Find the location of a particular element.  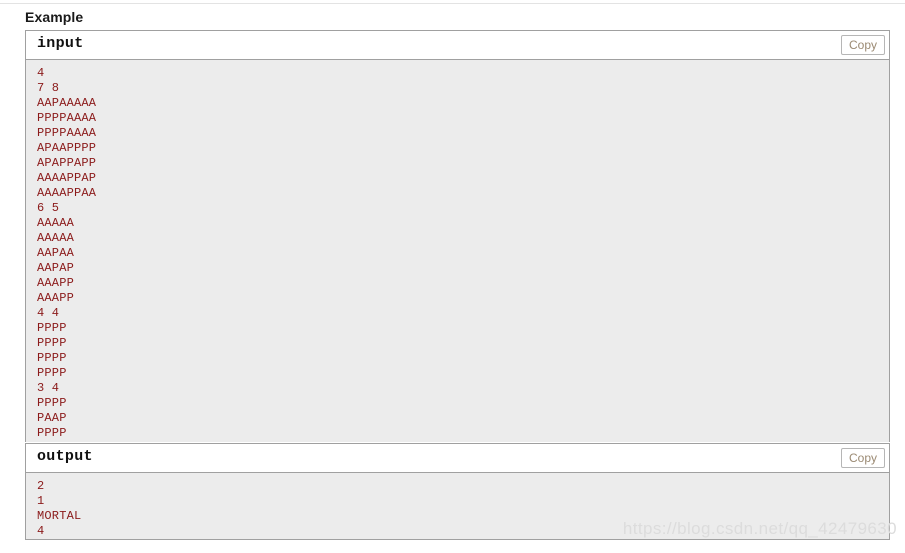

code-line: 3 4 is located at coordinates (48, 388).